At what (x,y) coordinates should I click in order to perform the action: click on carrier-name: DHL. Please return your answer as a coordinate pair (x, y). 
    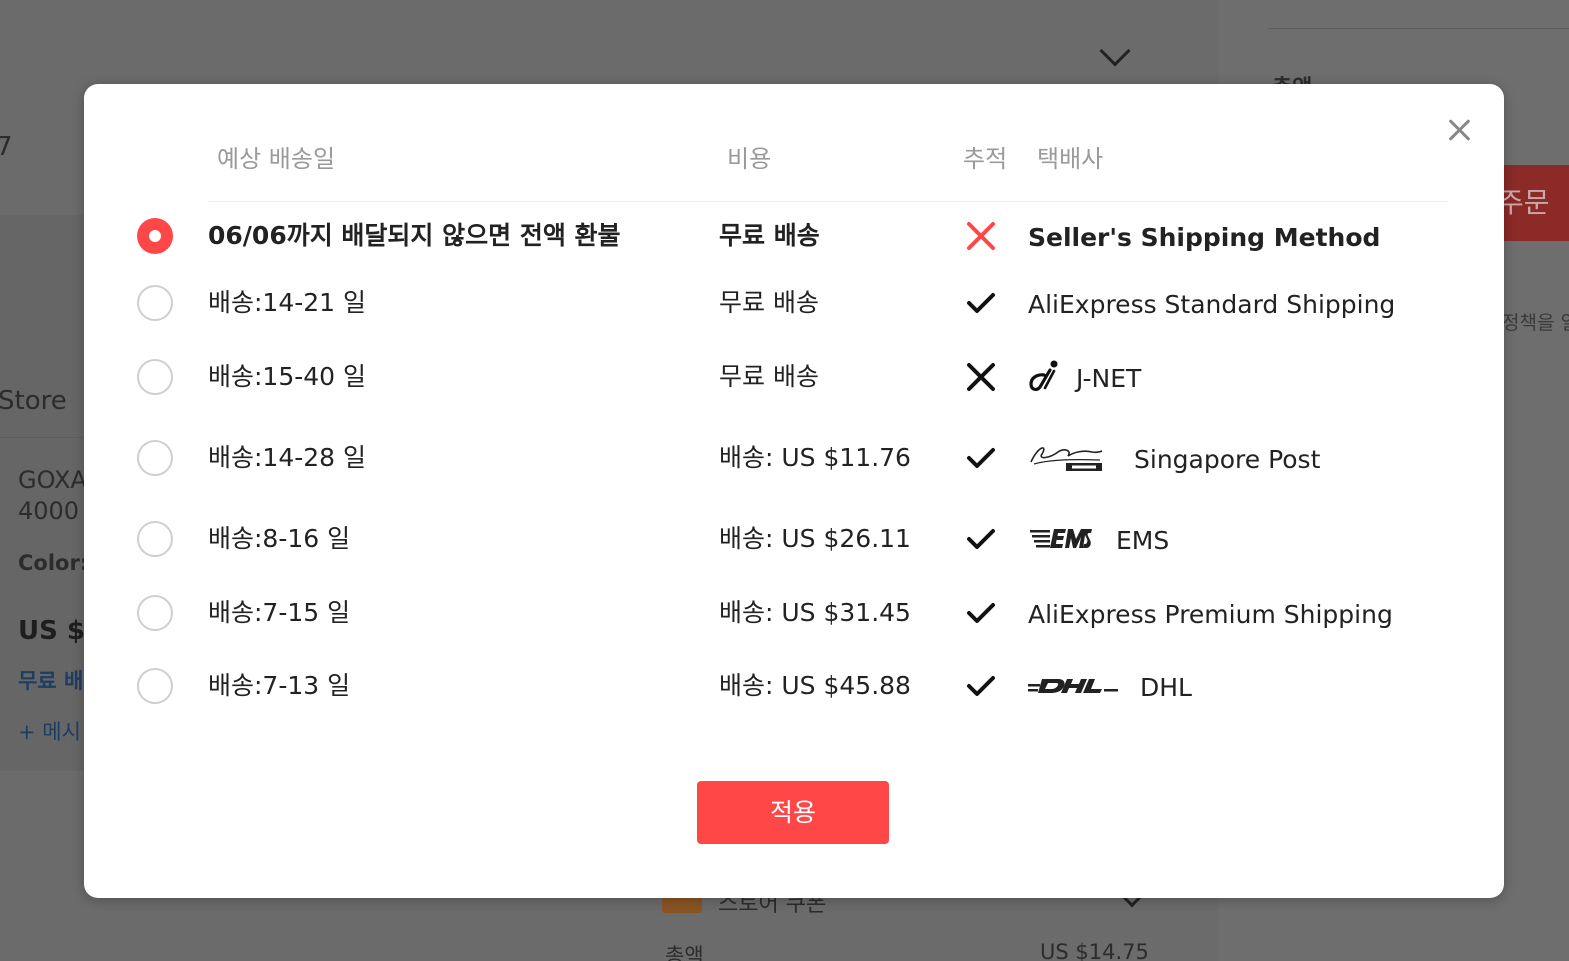
    Looking at the image, I should click on (1166, 687).